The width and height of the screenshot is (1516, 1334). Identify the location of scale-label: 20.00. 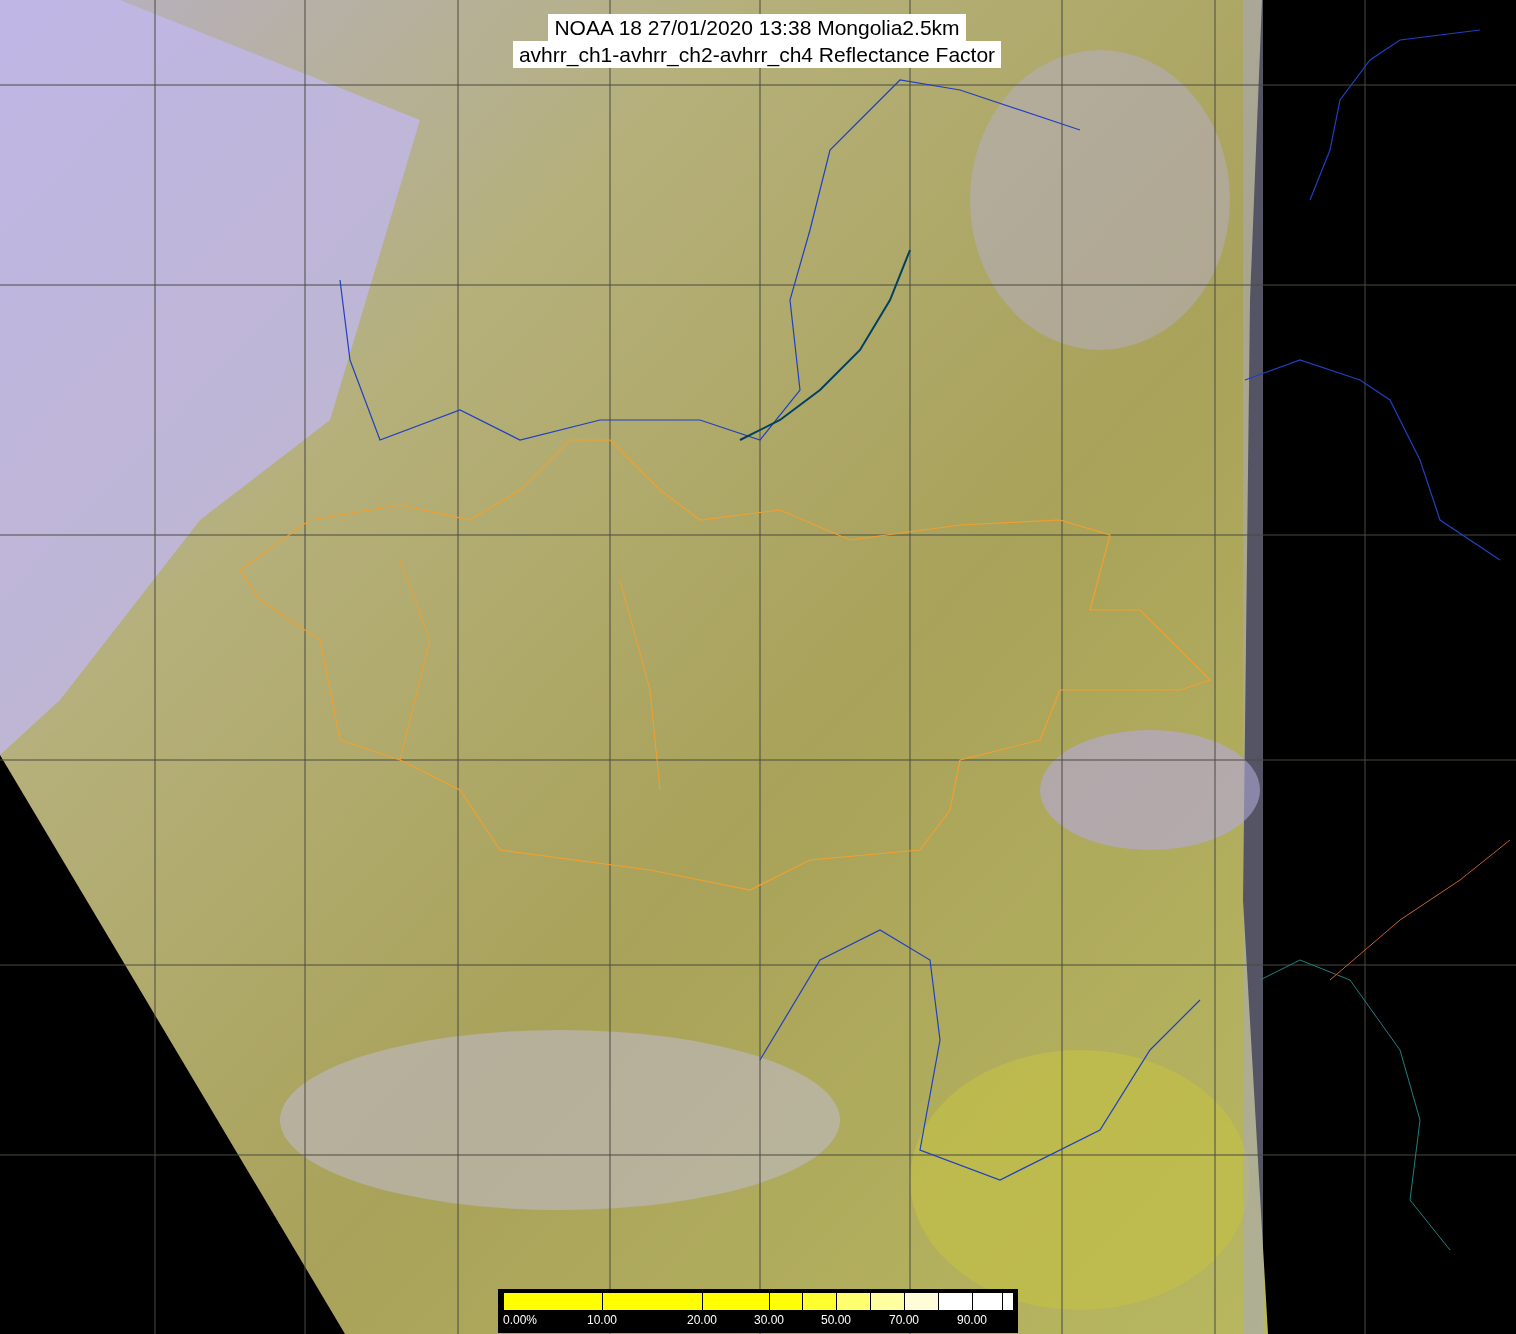
(702, 1320).